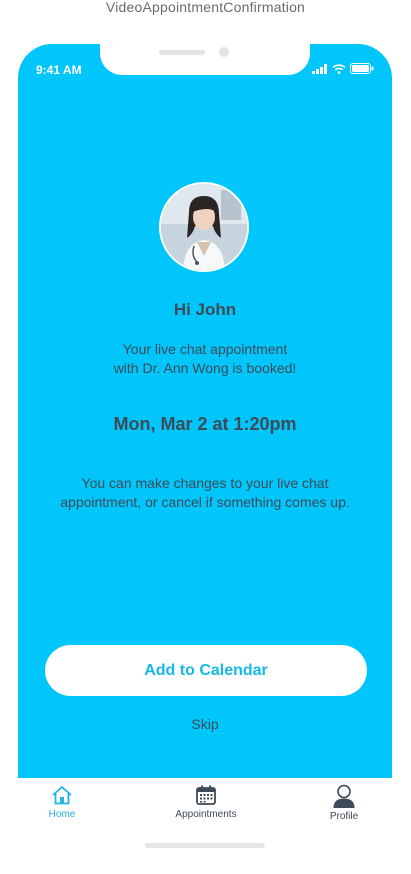 The width and height of the screenshot is (411, 874). What do you see at coordinates (205, 845) in the screenshot?
I see `home-indicator` at bounding box center [205, 845].